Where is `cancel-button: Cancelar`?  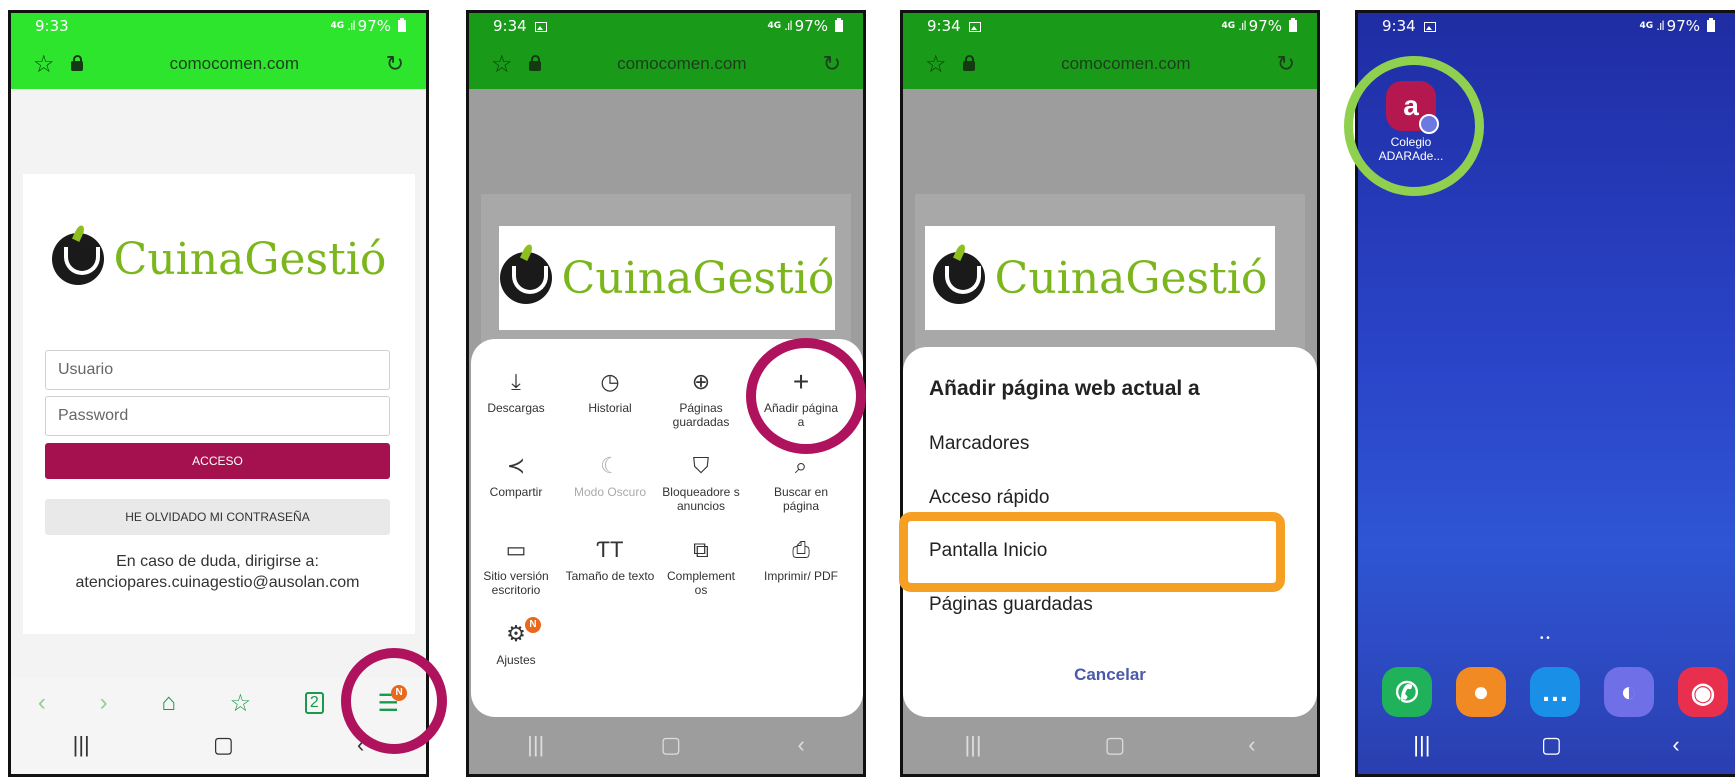 cancel-button: Cancelar is located at coordinates (1110, 675).